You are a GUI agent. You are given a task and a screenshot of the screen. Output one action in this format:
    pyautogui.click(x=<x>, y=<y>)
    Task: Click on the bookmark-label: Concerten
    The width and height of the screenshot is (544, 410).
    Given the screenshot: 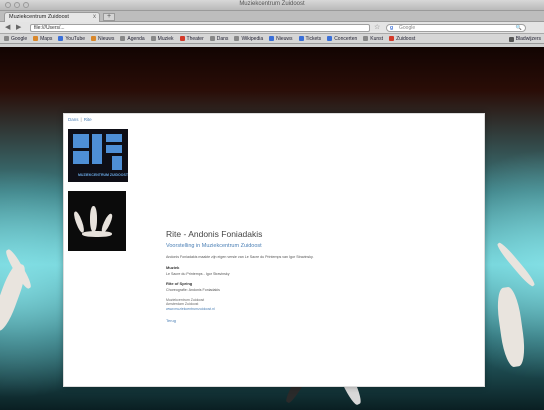 What is the action you would take?
    pyautogui.click(x=346, y=38)
    